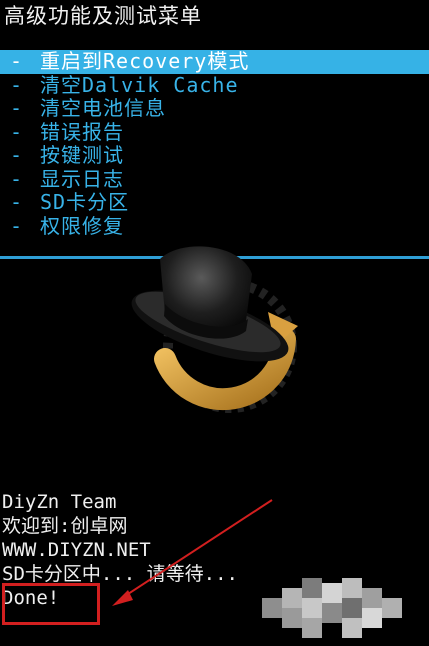 This screenshot has height=646, width=429. I want to click on menu-item-label: 重启到Recovery模式, so click(145, 61).